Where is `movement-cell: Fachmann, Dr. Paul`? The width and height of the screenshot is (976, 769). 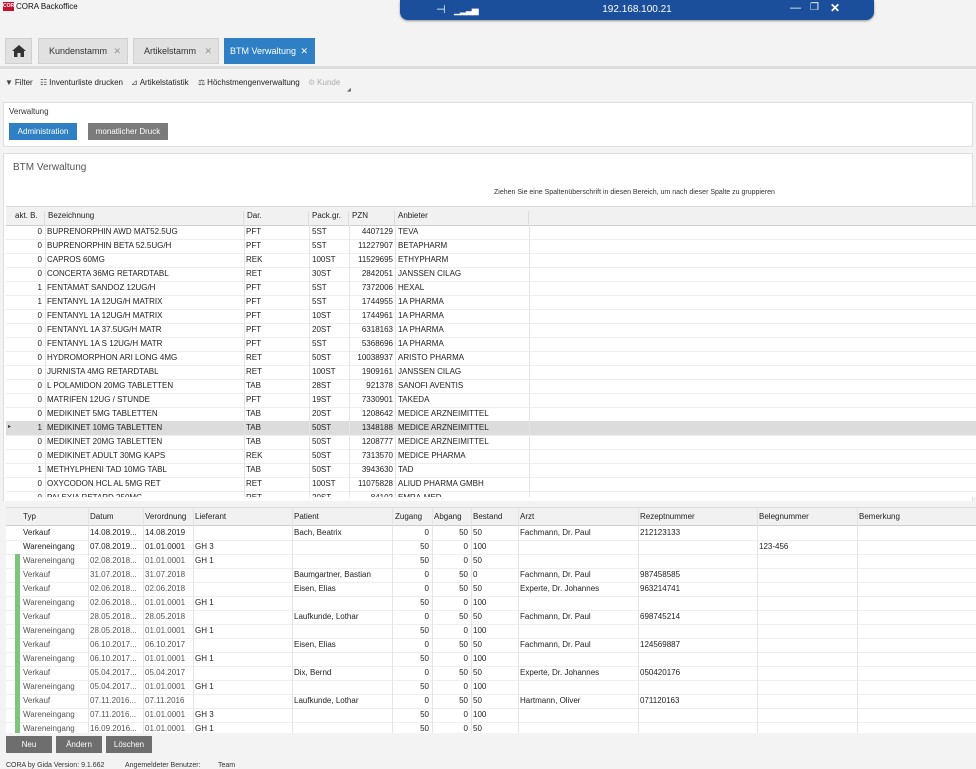
movement-cell: Fachmann, Dr. Paul is located at coordinates (555, 532).